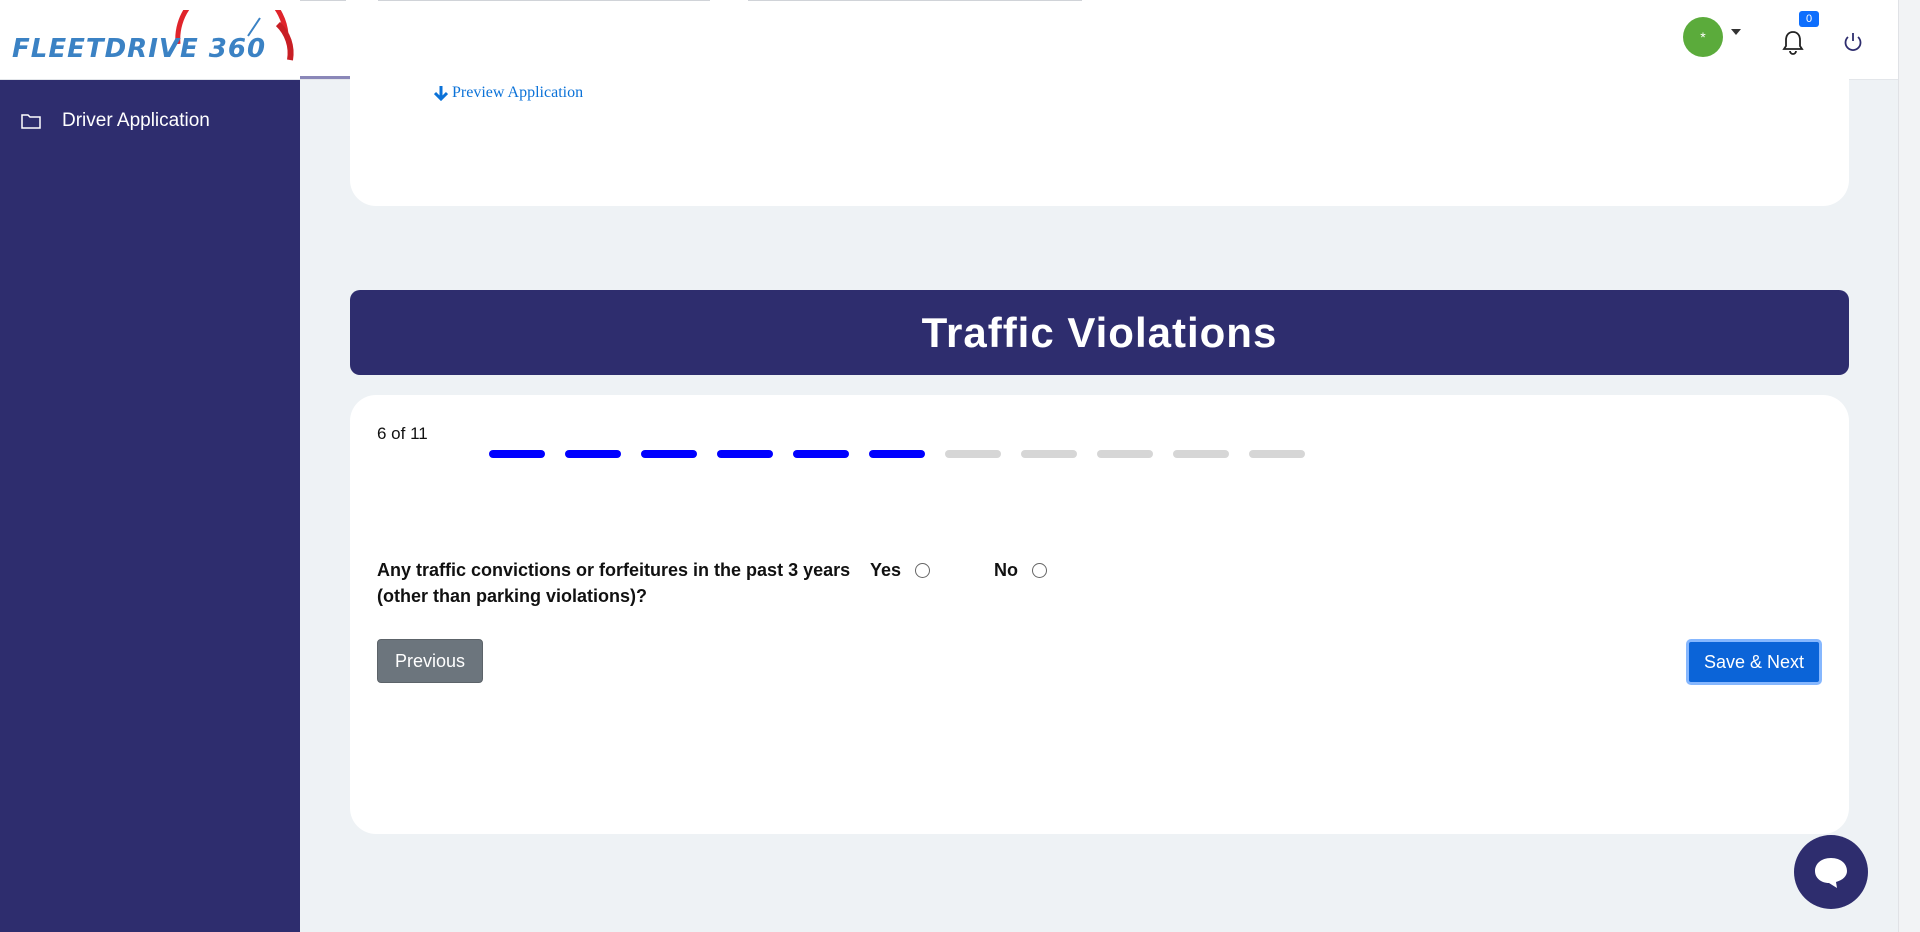  I want to click on option-no: No, so click(1020, 570).